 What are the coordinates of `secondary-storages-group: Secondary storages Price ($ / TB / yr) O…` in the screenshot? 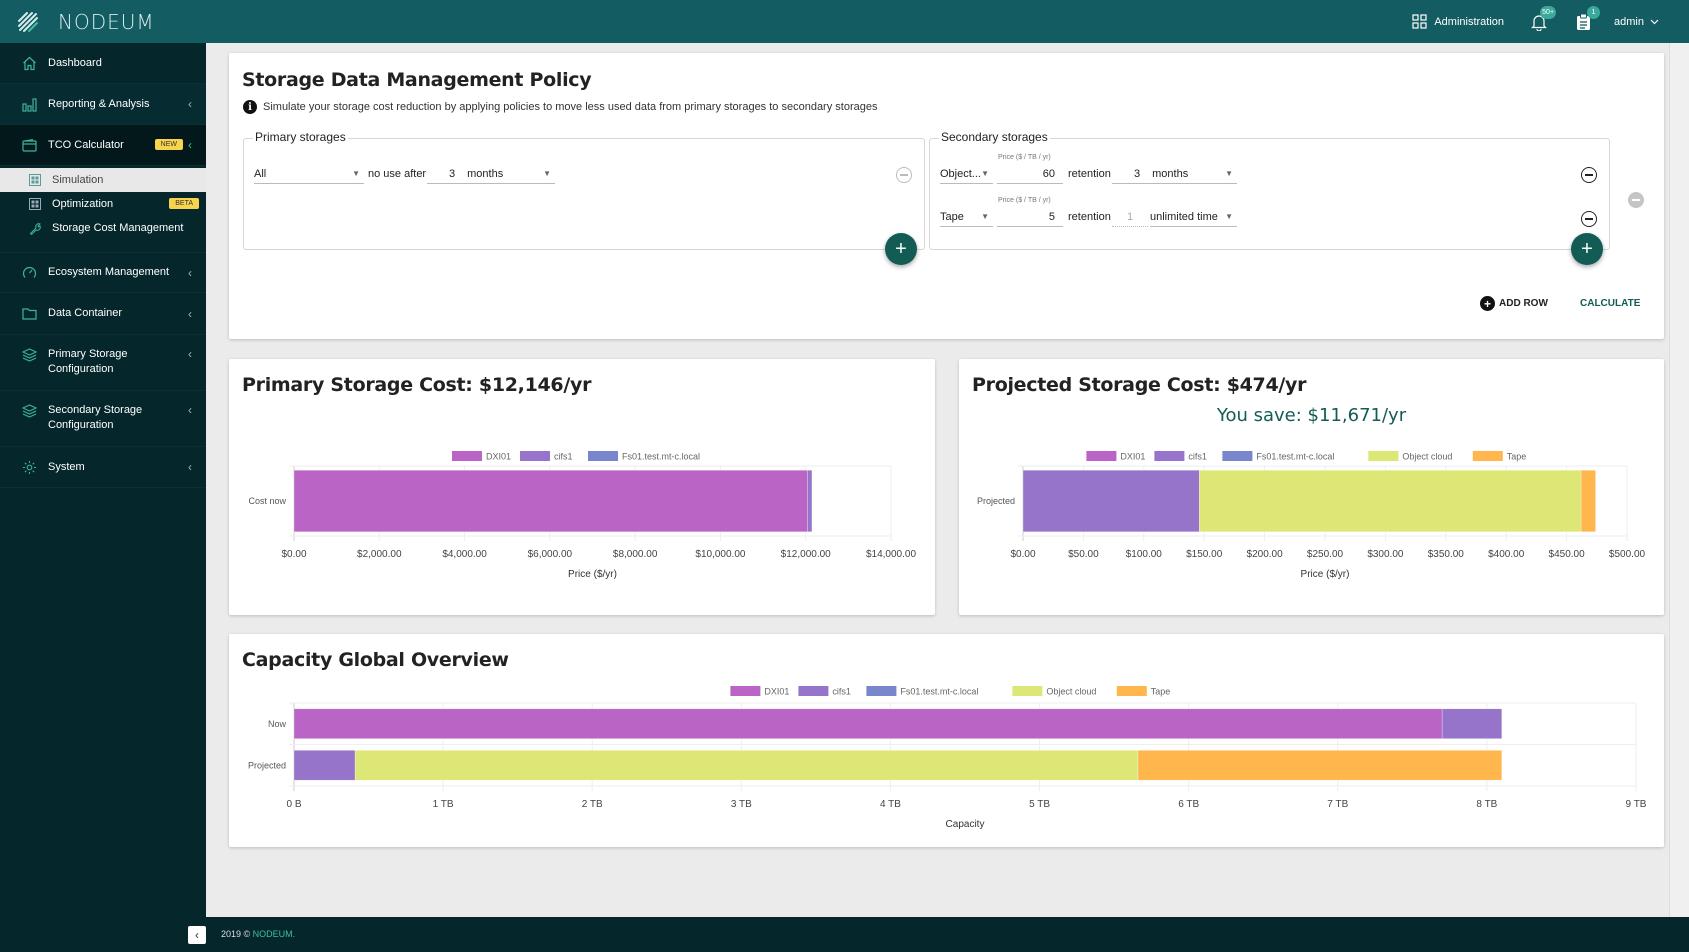 It's located at (1269, 197).